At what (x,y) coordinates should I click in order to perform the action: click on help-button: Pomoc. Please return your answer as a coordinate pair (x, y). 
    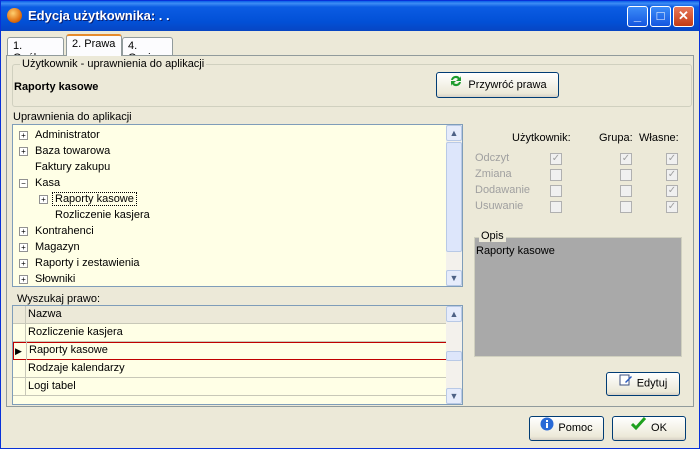
    Looking at the image, I should click on (566, 428).